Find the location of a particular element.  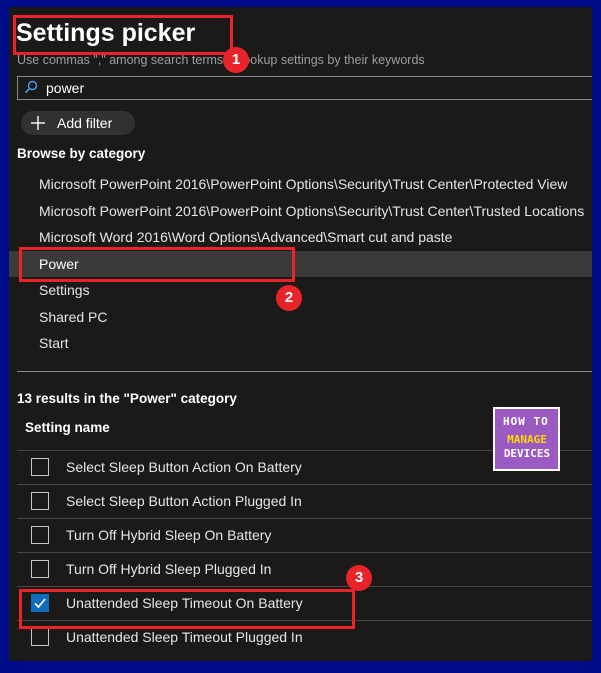

setting-name: Turn Off Hybrid Sleep Plugged In is located at coordinates (169, 569).